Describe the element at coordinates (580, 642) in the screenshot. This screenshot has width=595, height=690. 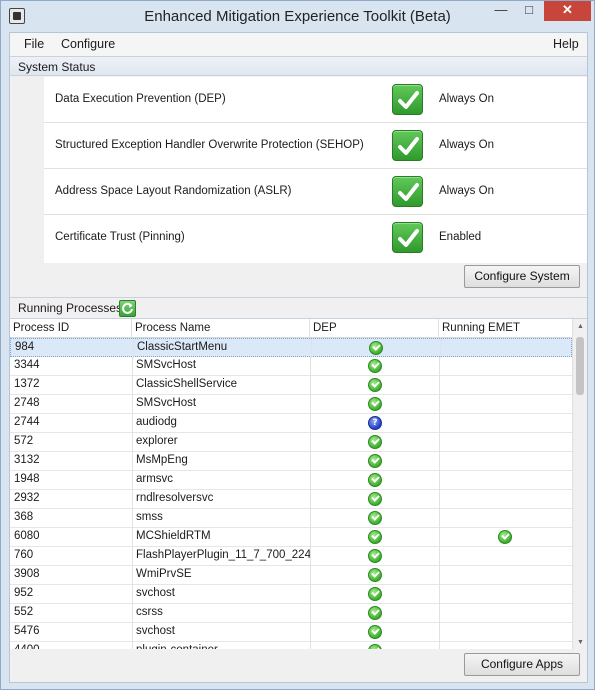
I see `scroll-down-arrow-icon: ▼` at that location.